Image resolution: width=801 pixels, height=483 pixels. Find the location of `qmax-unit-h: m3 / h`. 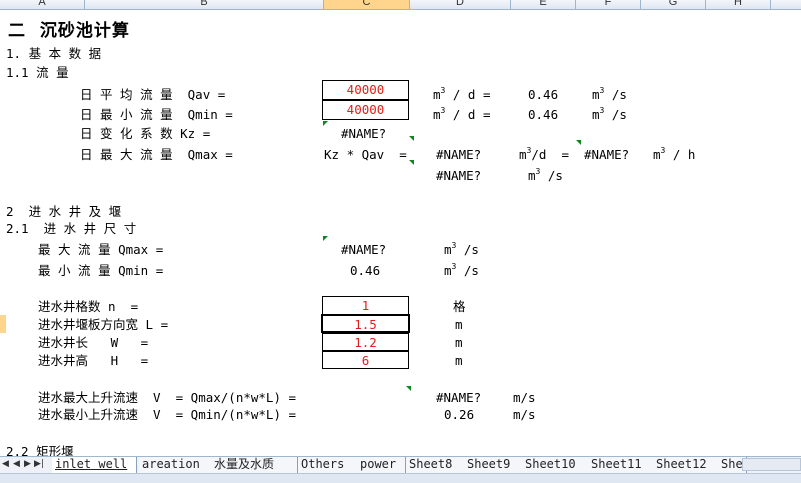

qmax-unit-h: m3 / h is located at coordinates (674, 154).